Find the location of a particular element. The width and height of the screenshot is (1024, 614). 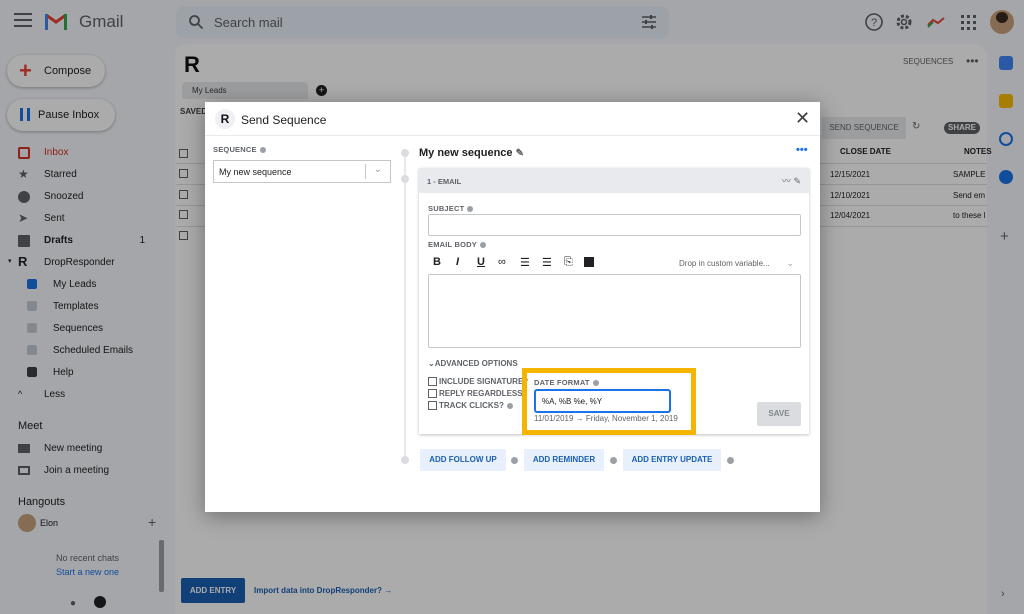

italic-button: I is located at coordinates (457, 262).